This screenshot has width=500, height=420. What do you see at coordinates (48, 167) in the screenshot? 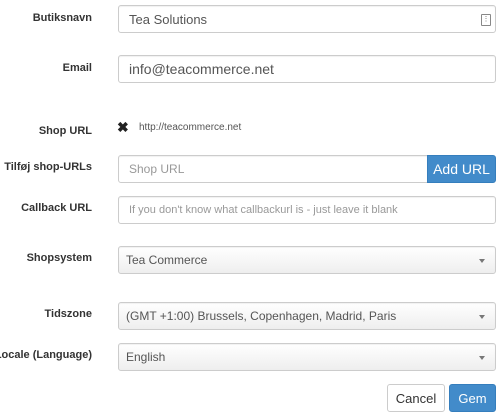
I see `add-shop-url-label: Tilføj shop-URLs` at bounding box center [48, 167].